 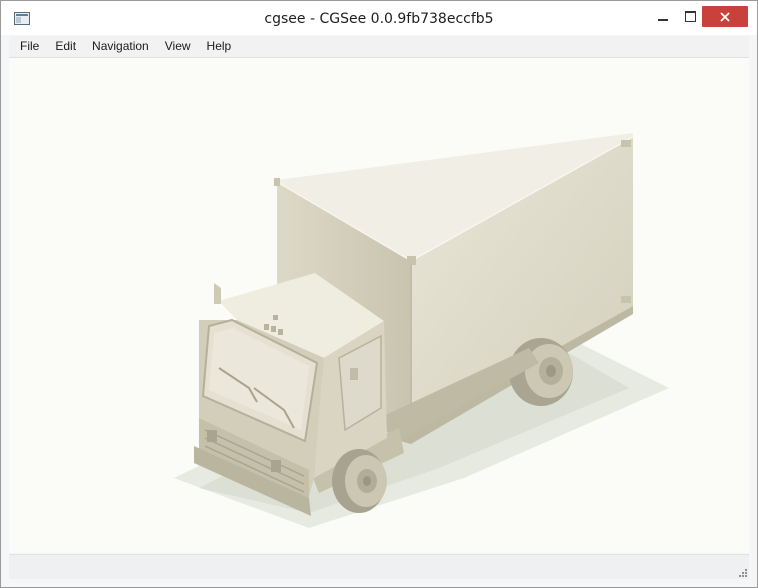 What do you see at coordinates (379, 566) in the screenshot?
I see `status-bar` at bounding box center [379, 566].